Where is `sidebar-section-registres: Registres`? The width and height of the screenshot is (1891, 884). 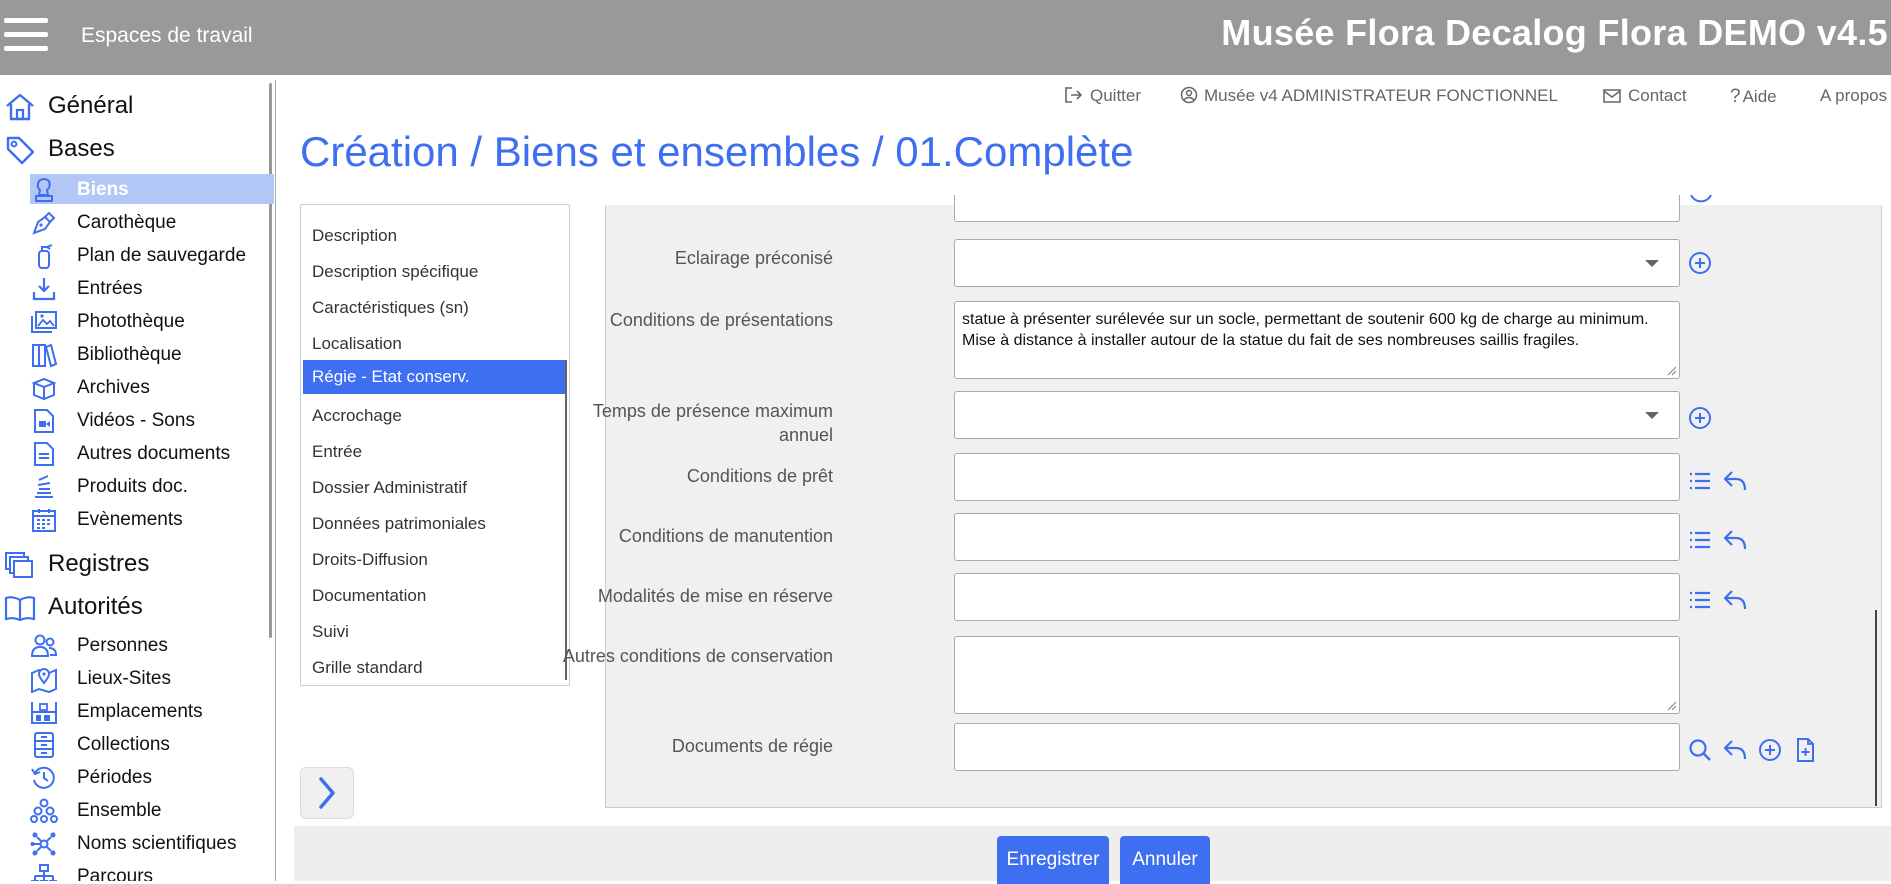 sidebar-section-registres: Registres is located at coordinates (135, 563).